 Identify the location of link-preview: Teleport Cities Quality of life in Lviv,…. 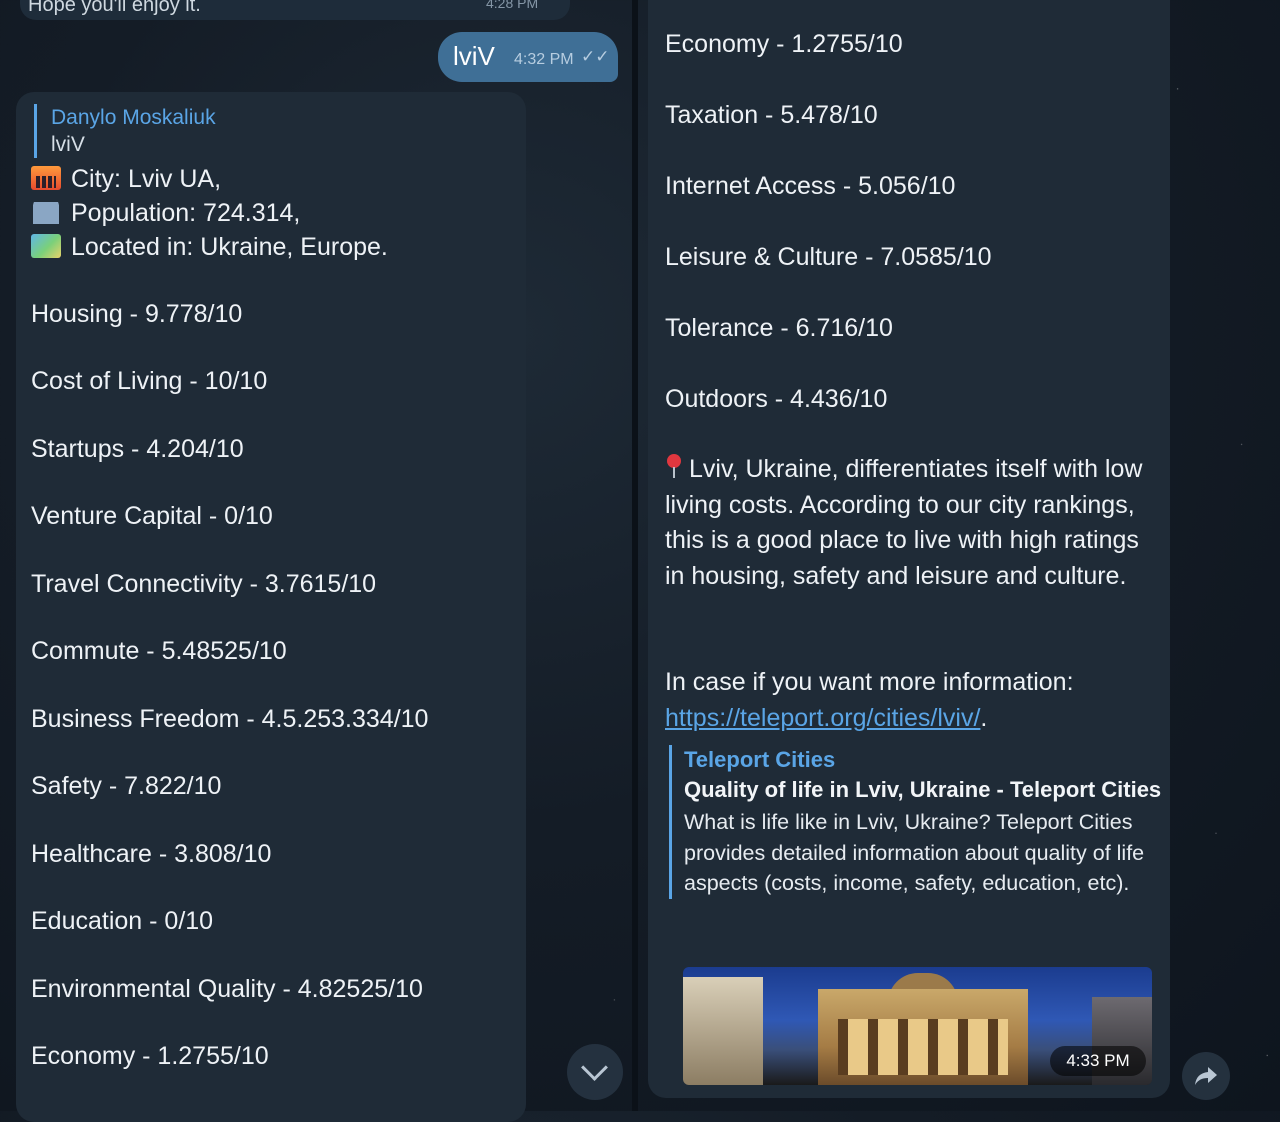
(921, 822).